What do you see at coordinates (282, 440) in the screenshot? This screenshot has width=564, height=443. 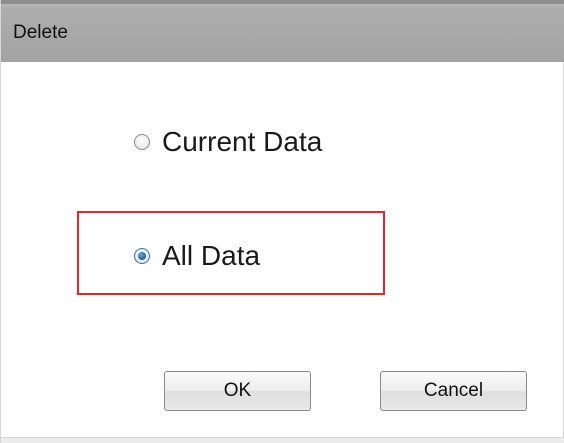 I see `dialog-bottom-edge` at bounding box center [282, 440].